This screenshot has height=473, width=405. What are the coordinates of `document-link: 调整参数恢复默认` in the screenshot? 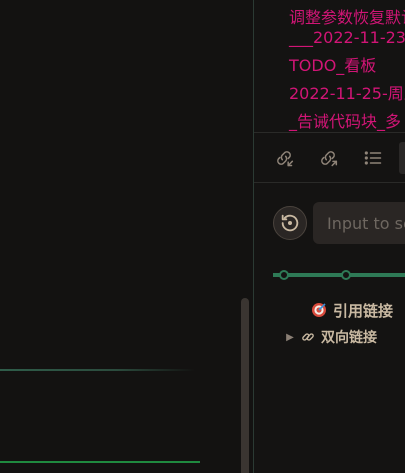 It's located at (347, 13).